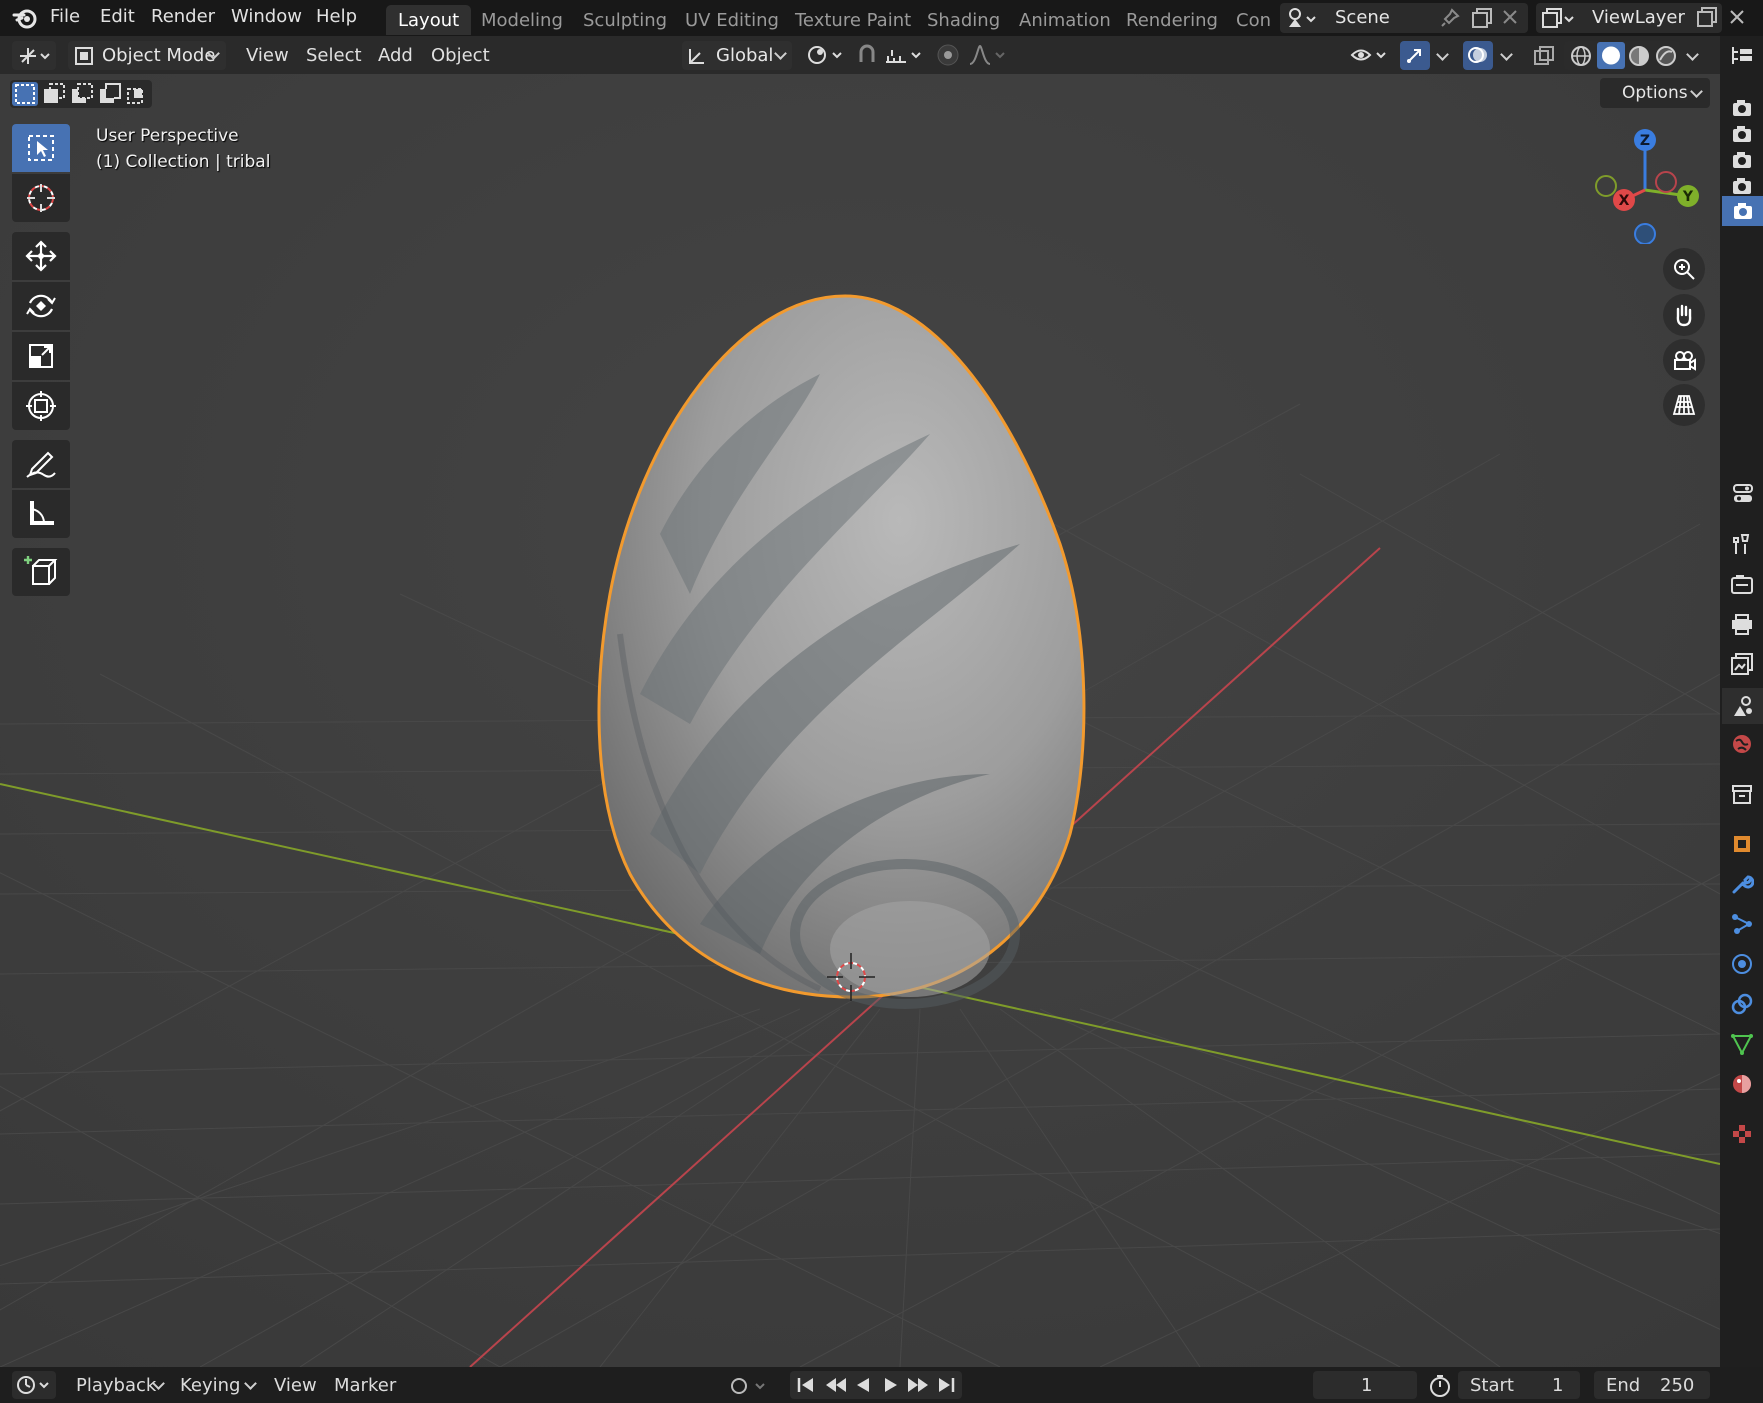 The width and height of the screenshot is (1763, 1403). What do you see at coordinates (41, 464) in the screenshot?
I see `tool-annotate` at bounding box center [41, 464].